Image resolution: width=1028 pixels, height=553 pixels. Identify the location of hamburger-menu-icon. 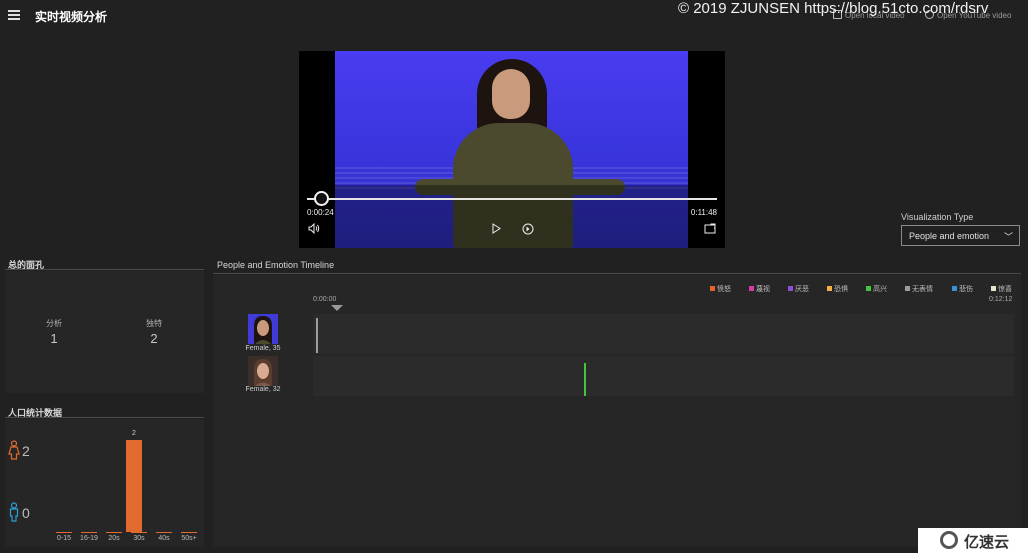
(14, 15).